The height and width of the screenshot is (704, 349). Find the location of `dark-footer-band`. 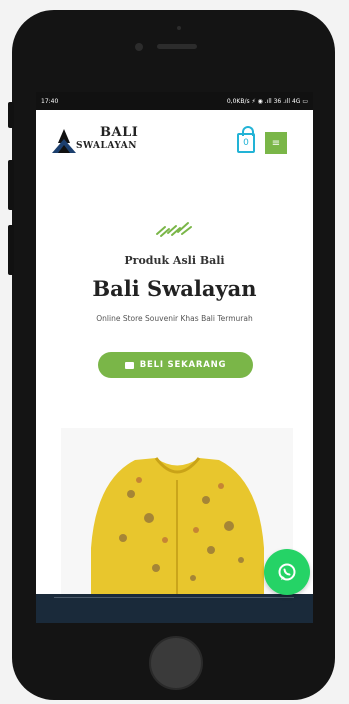

dark-footer-band is located at coordinates (174, 608).